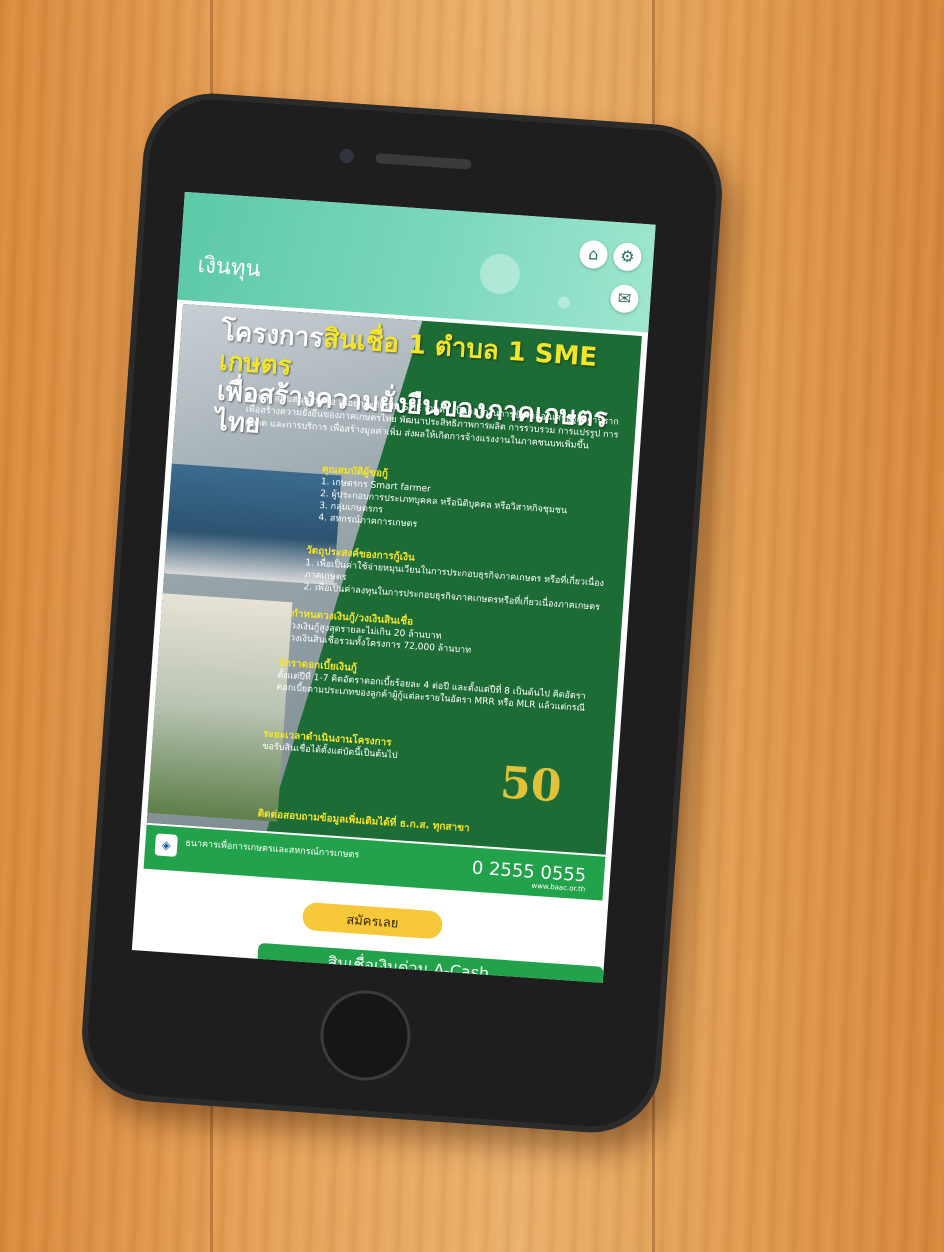  What do you see at coordinates (624, 298) in the screenshot?
I see `chat-icon: ✉` at bounding box center [624, 298].